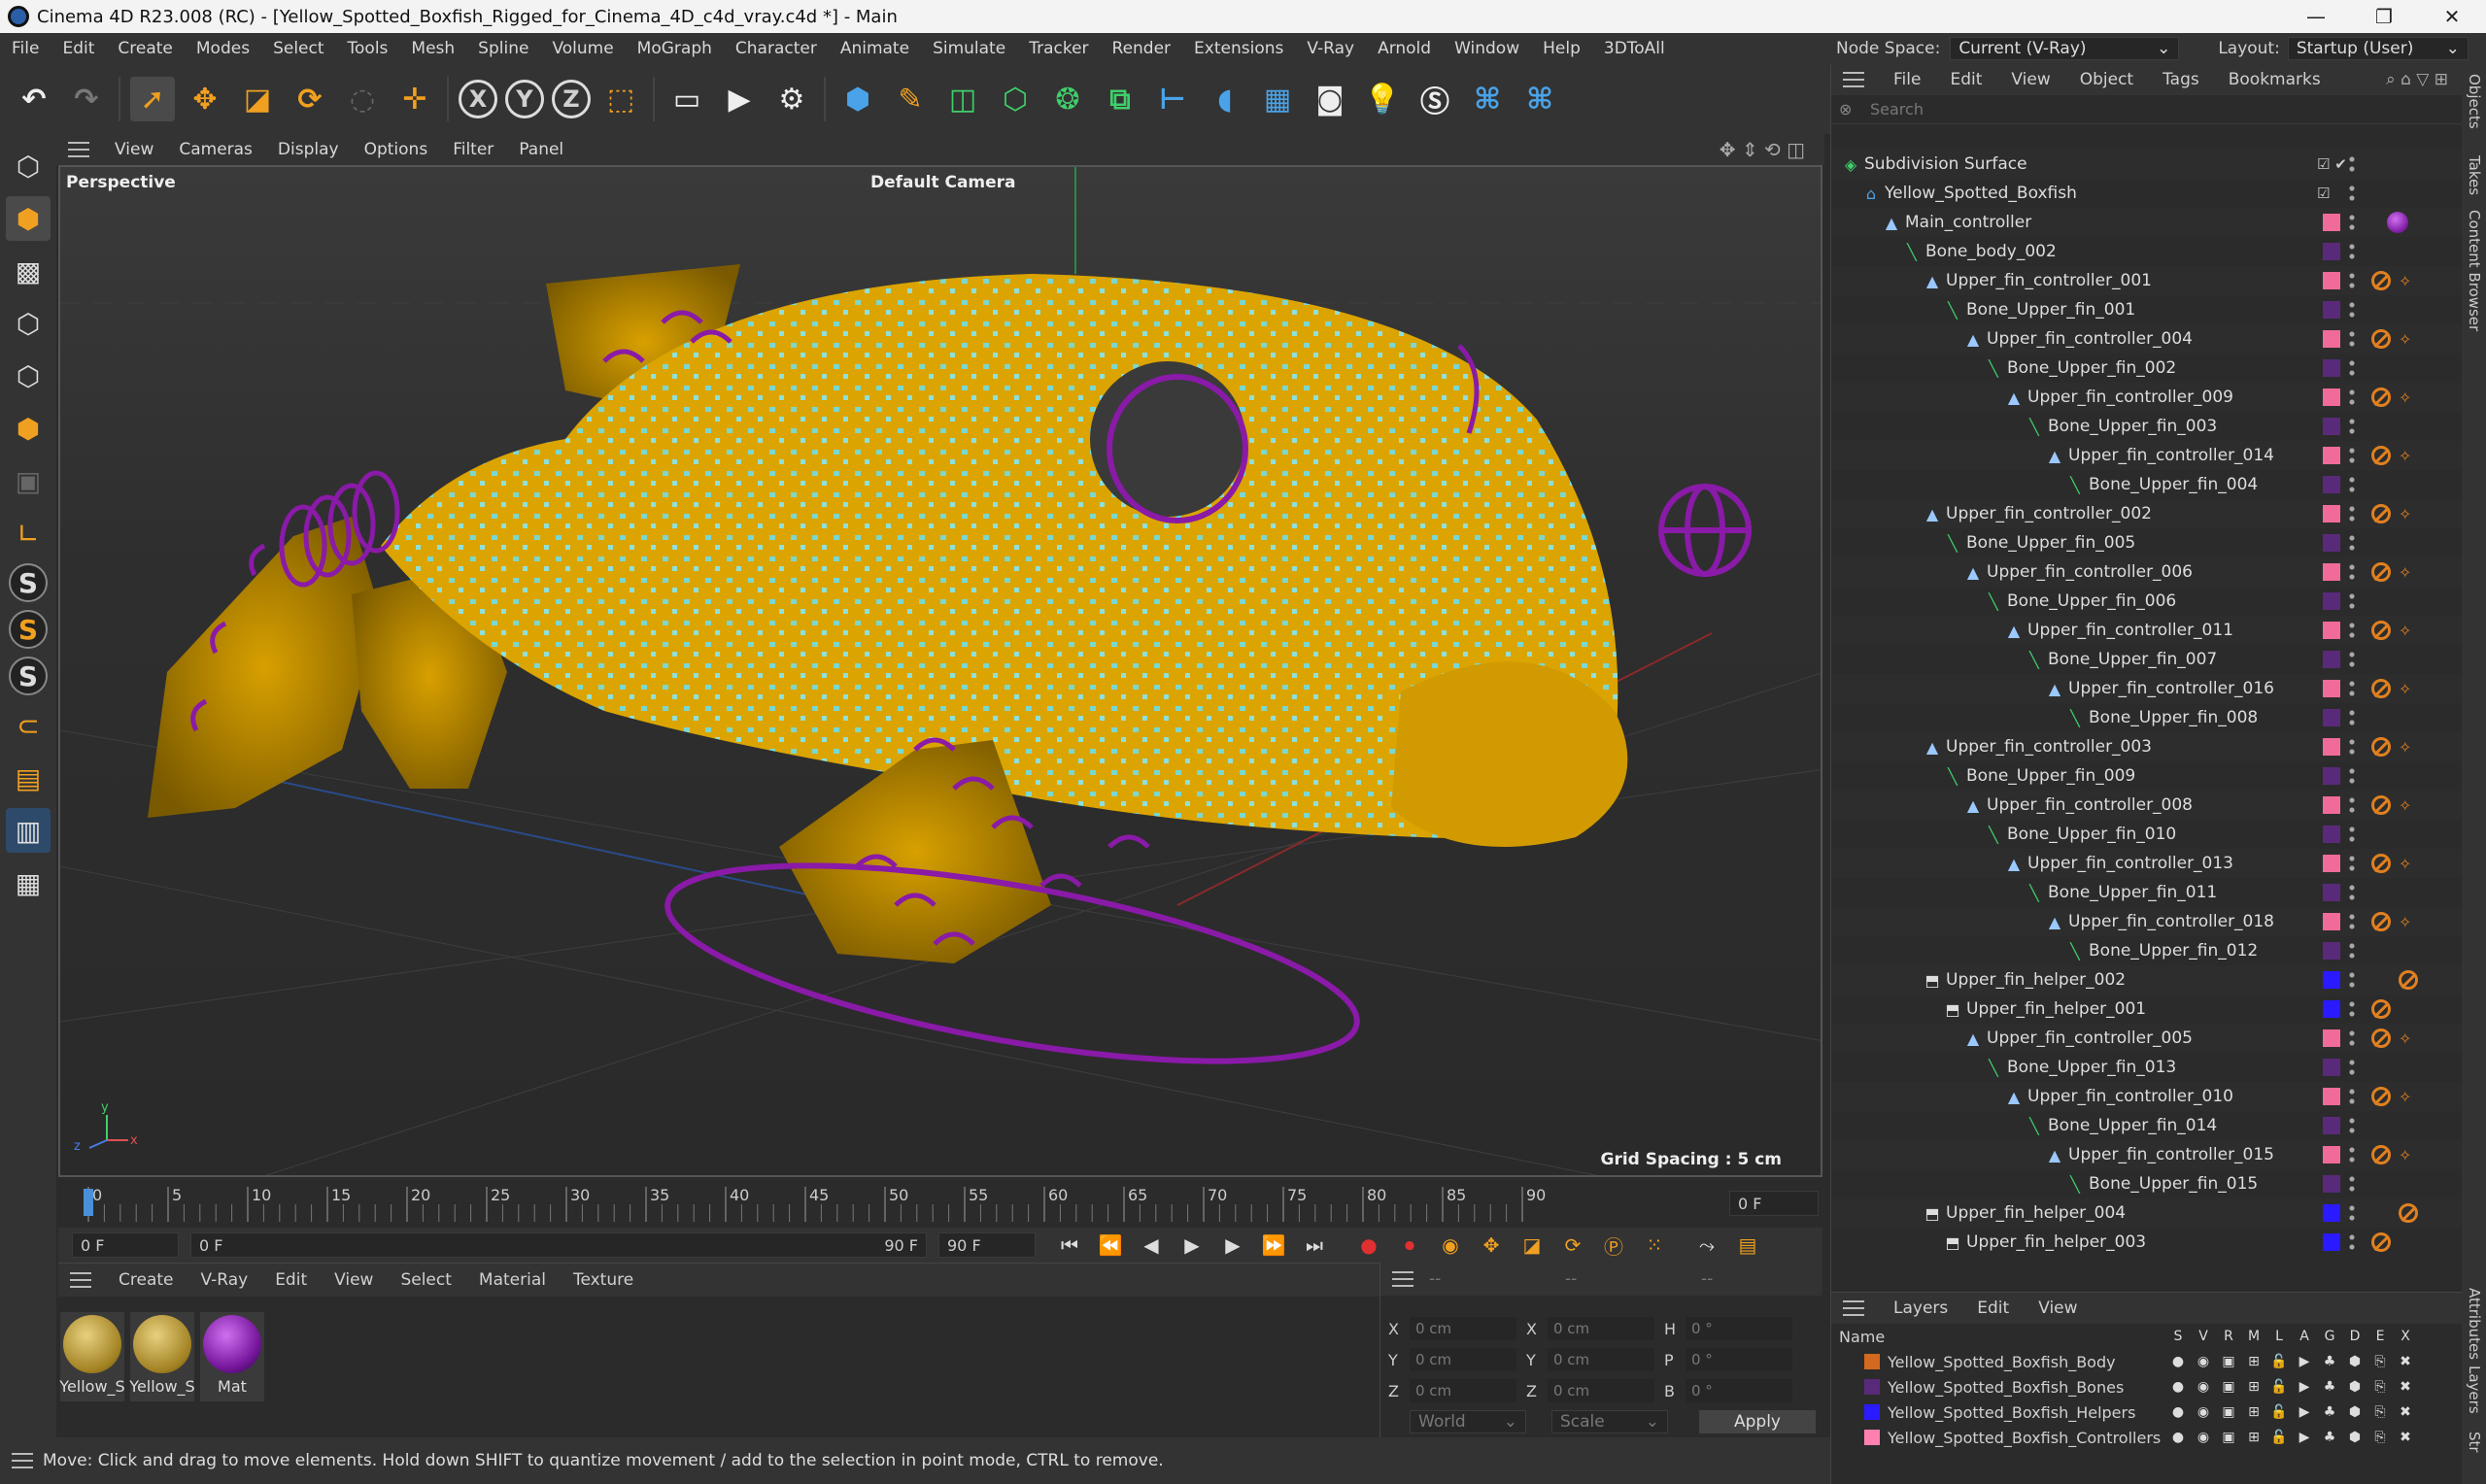 The height and width of the screenshot is (1484, 2486). Describe the element at coordinates (308, 149) in the screenshot. I see `viewport-menu-display: Display` at that location.